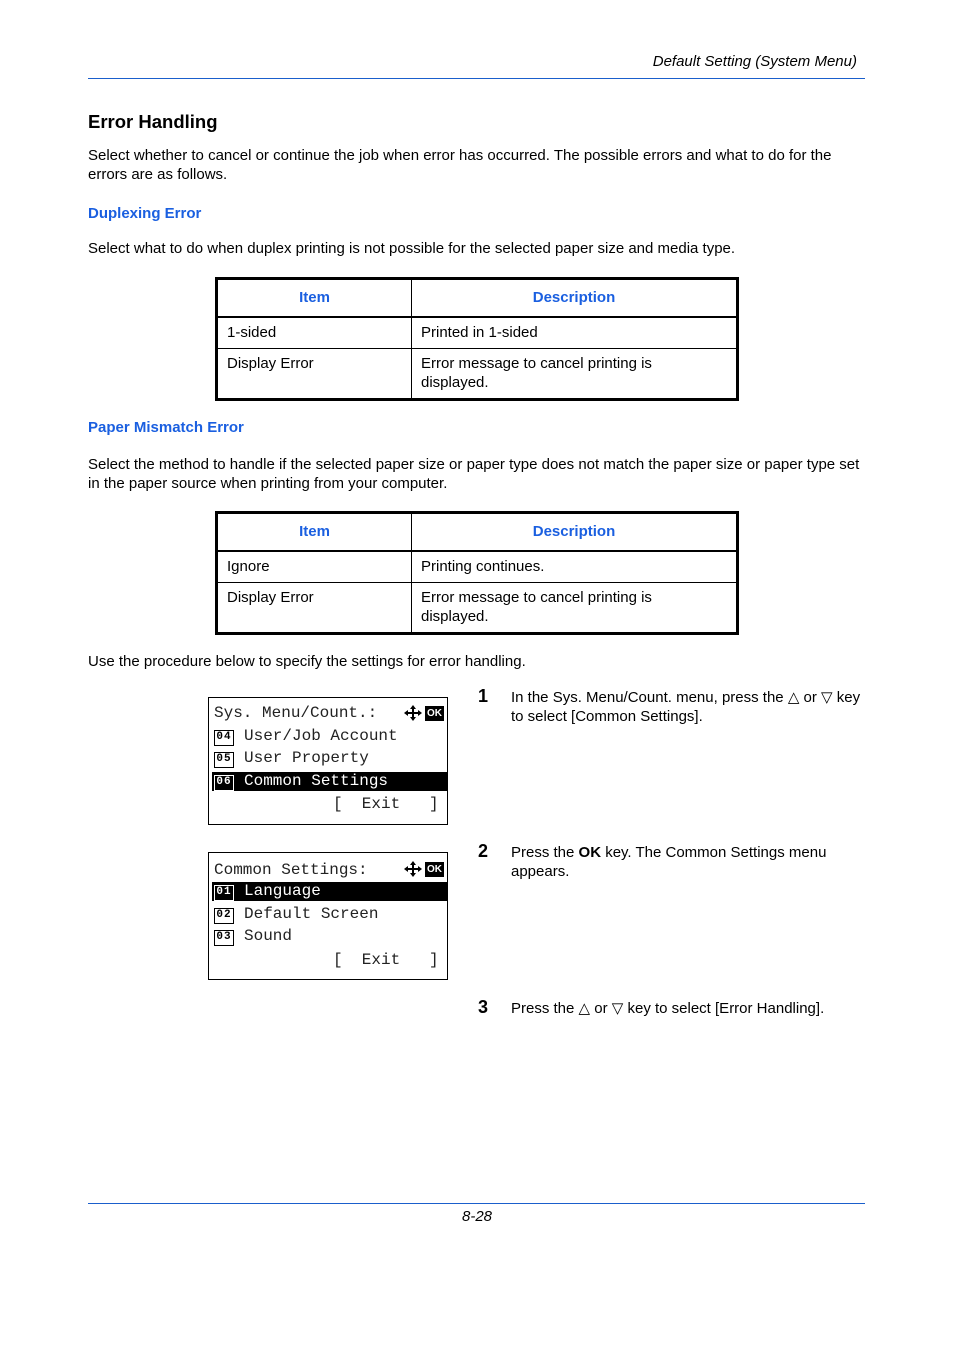 The image size is (954, 1350). What do you see at coordinates (224, 938) in the screenshot?
I see `item-number-icon: 03` at bounding box center [224, 938].